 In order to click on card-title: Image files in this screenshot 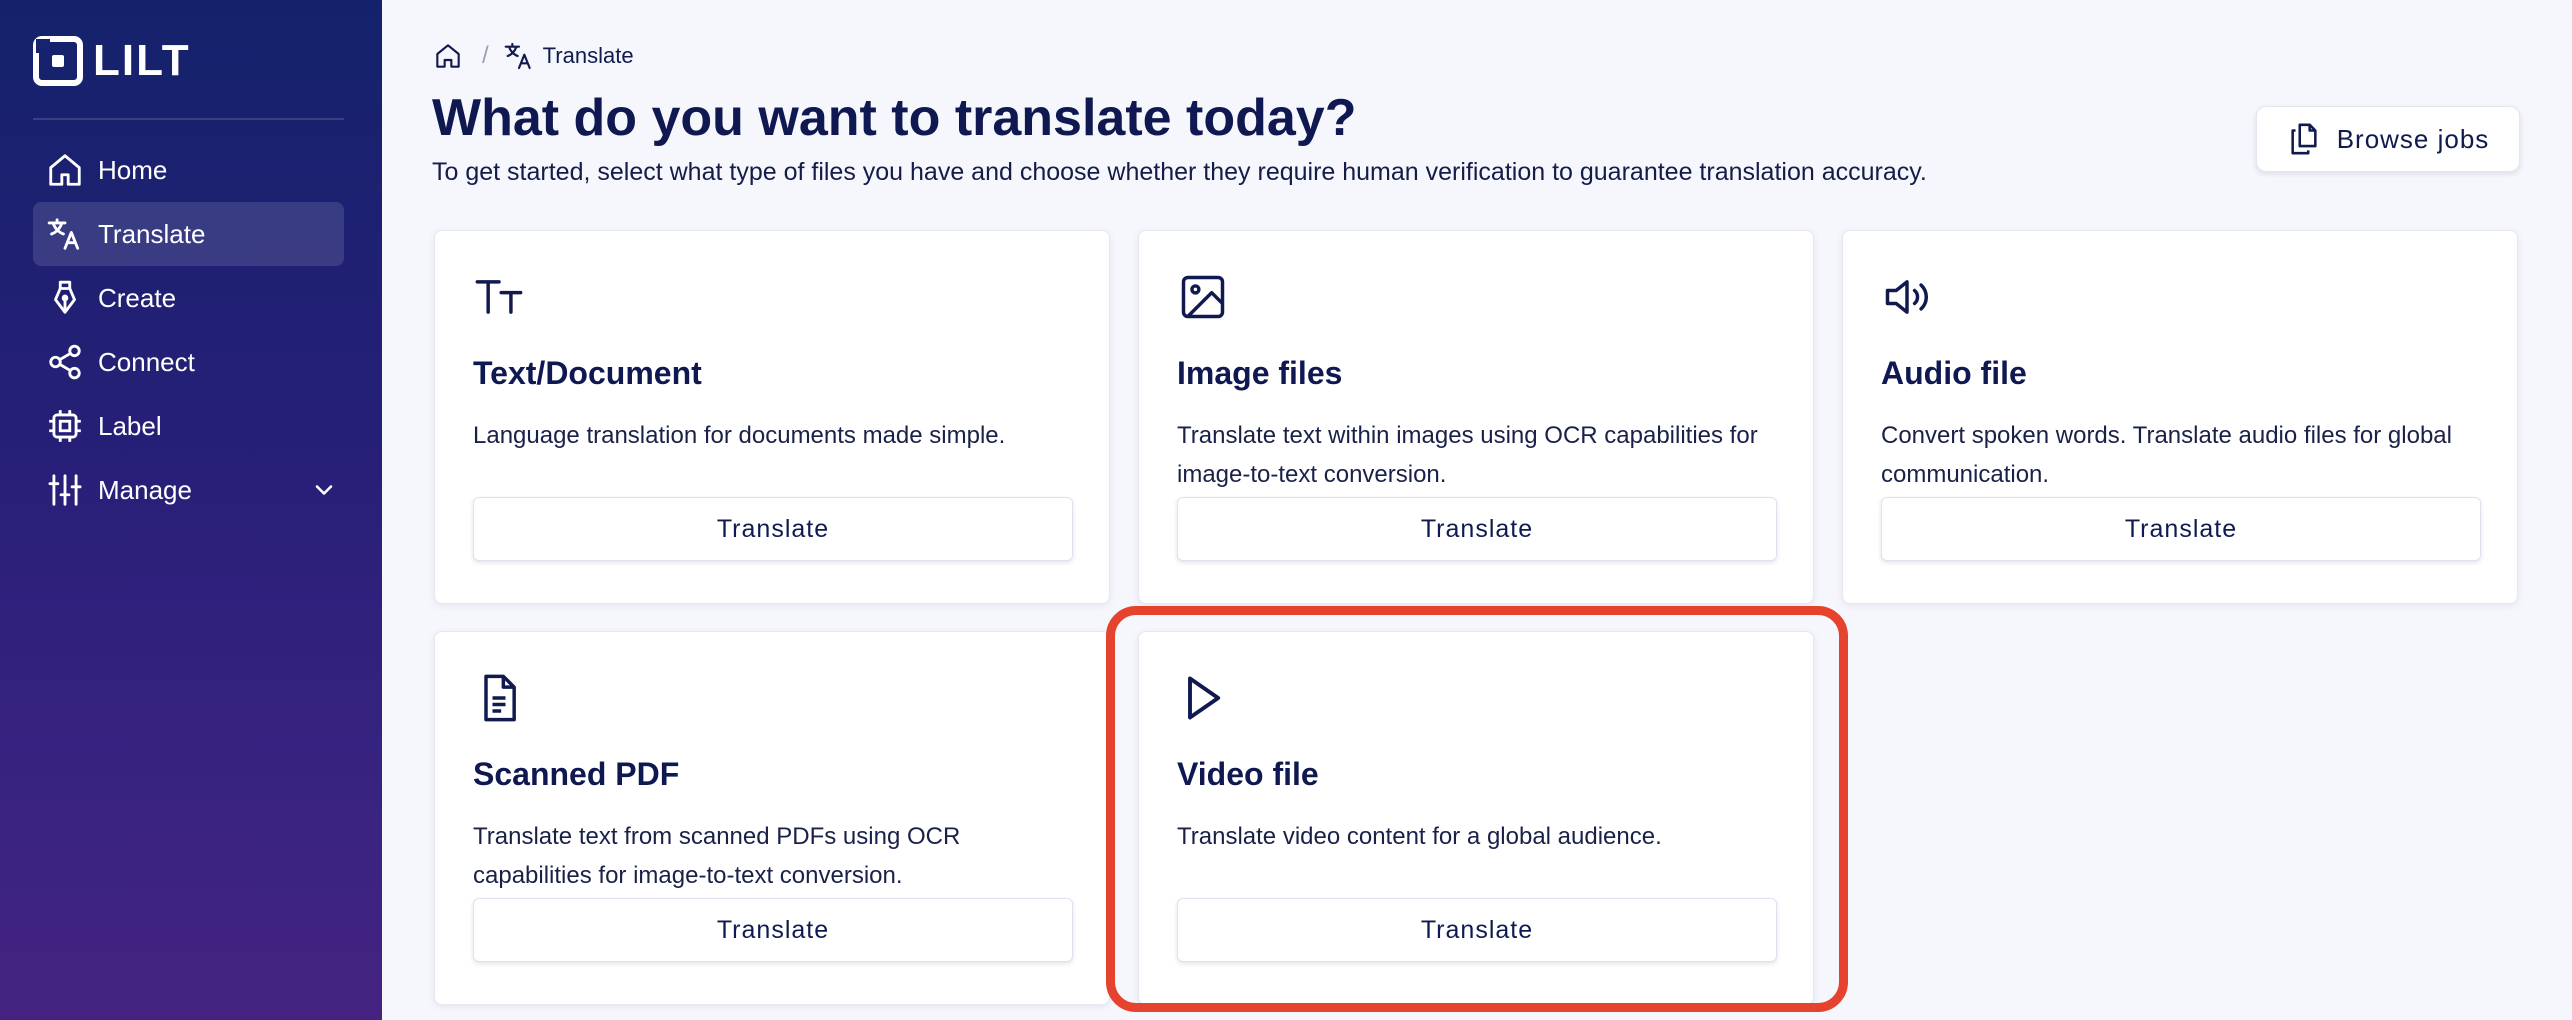, I will do `click(1260, 373)`.